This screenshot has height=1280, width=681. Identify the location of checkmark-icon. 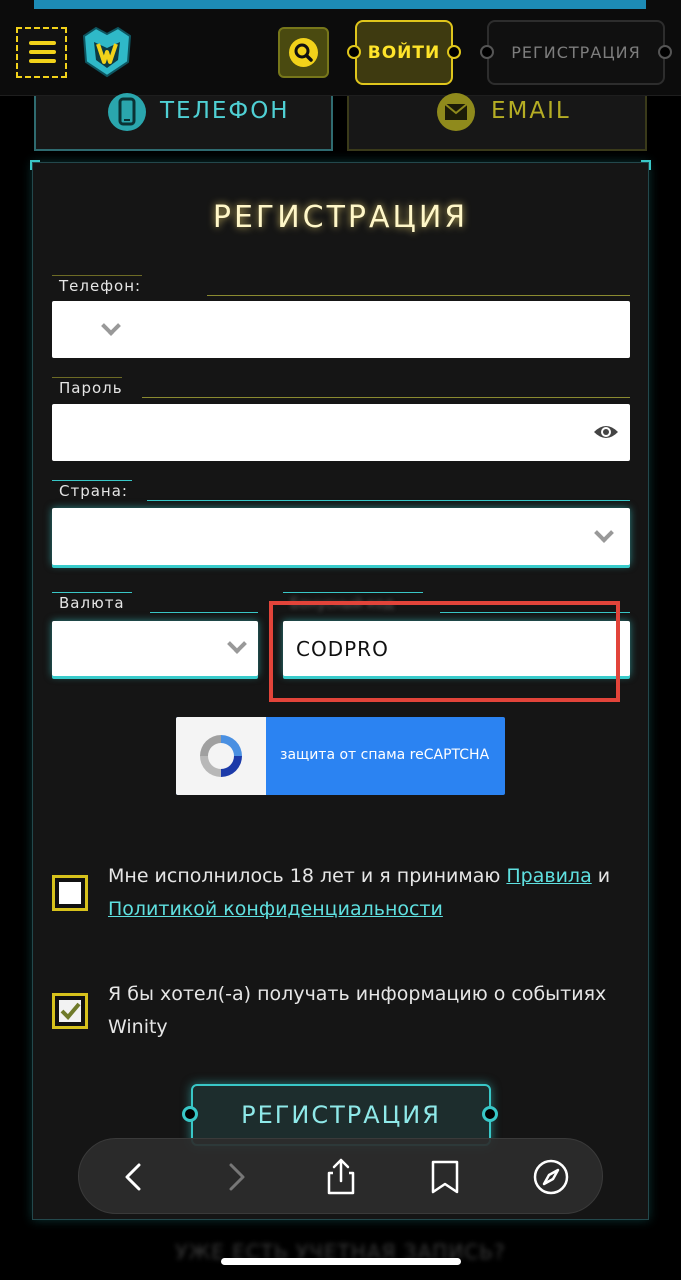
(70, 1011).